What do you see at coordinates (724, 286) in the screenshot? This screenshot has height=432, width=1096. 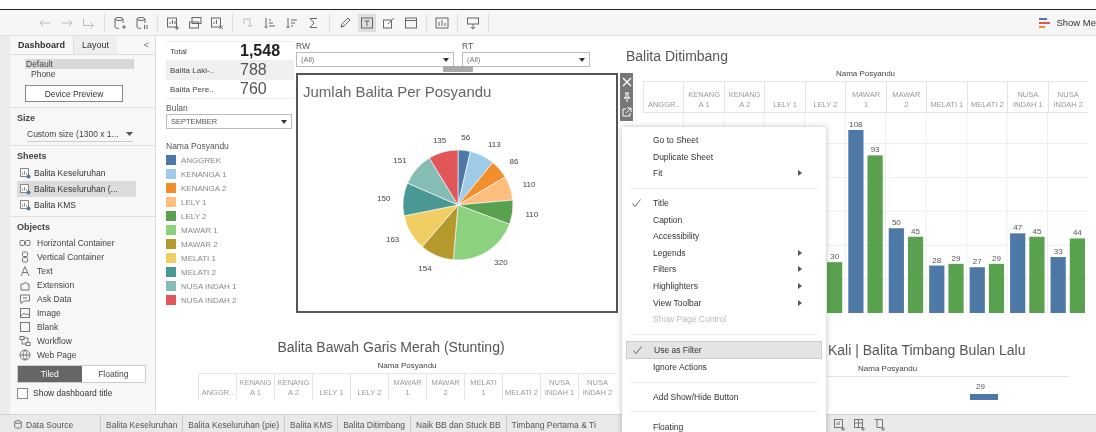 I see `menu-item: Highlighters` at bounding box center [724, 286].